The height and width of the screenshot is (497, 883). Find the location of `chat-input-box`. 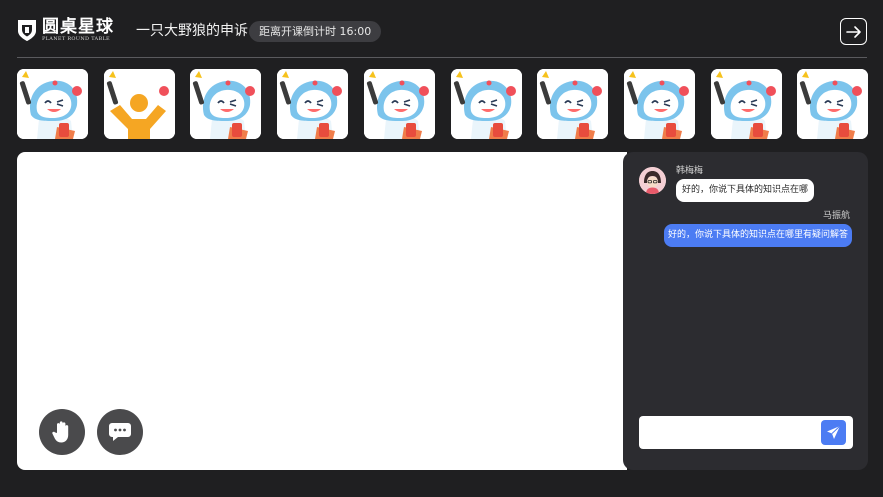

chat-input-box is located at coordinates (746, 432).